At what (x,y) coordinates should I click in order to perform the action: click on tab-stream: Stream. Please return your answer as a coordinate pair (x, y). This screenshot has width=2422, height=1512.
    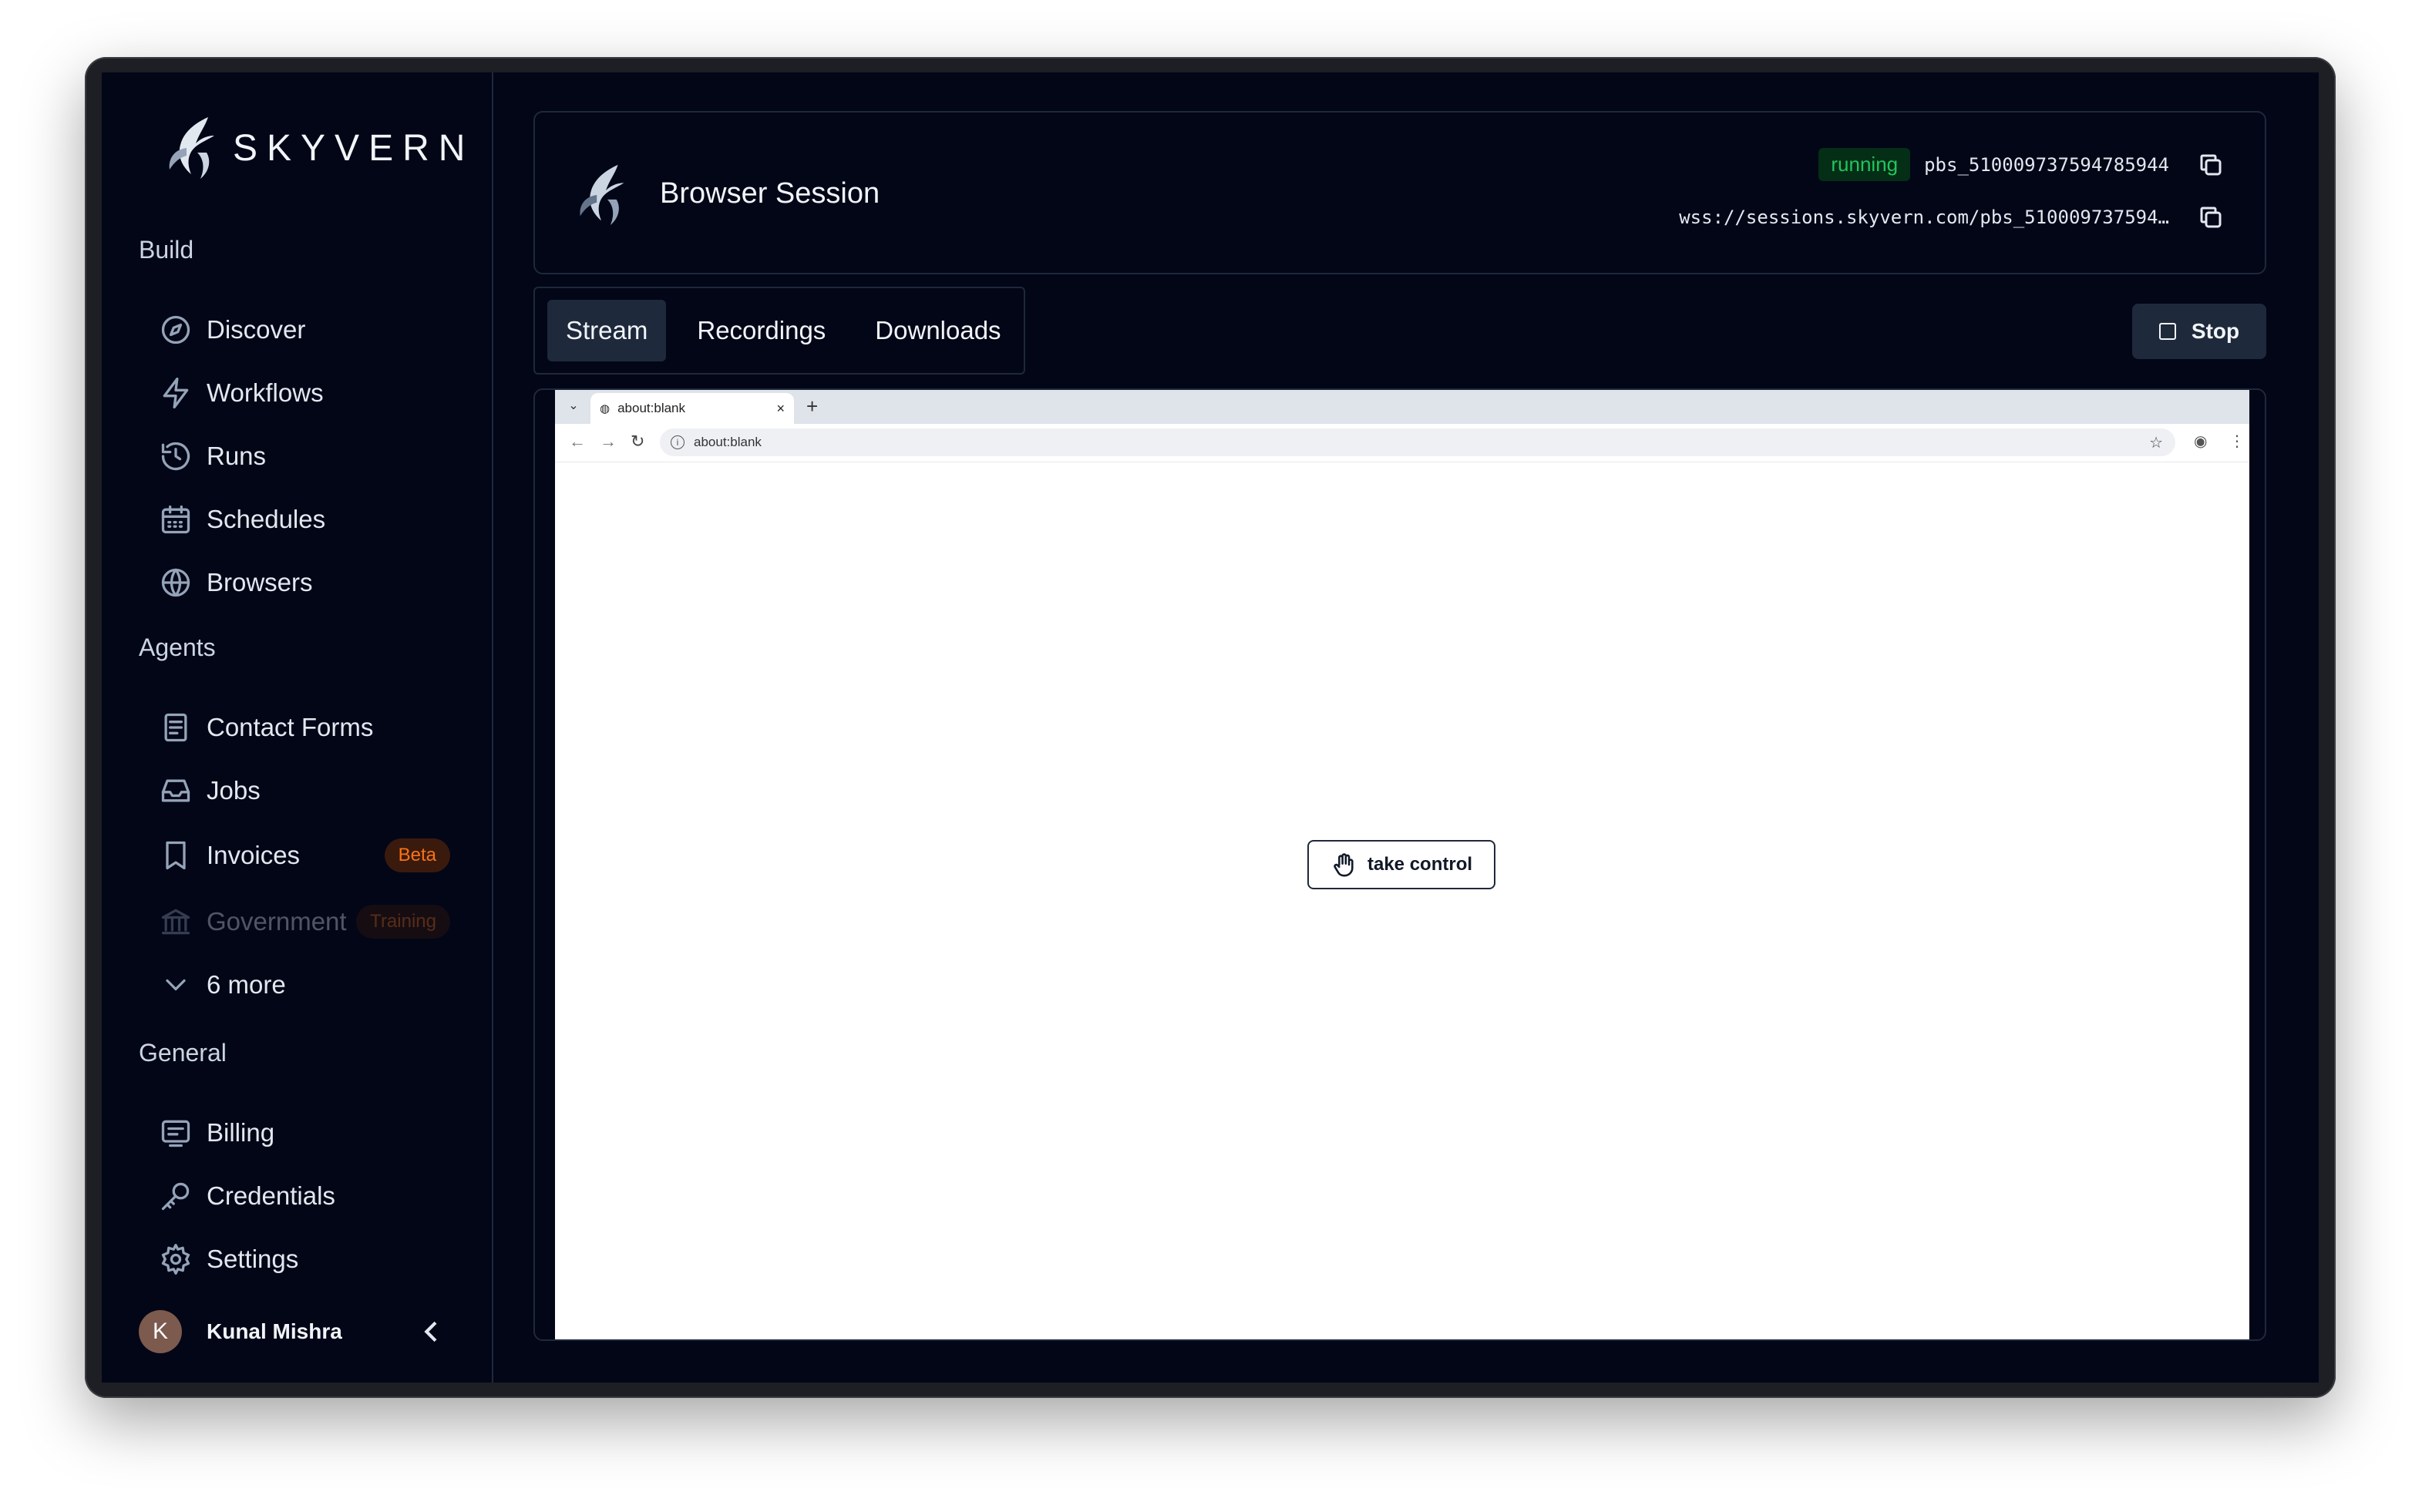
    Looking at the image, I should click on (607, 330).